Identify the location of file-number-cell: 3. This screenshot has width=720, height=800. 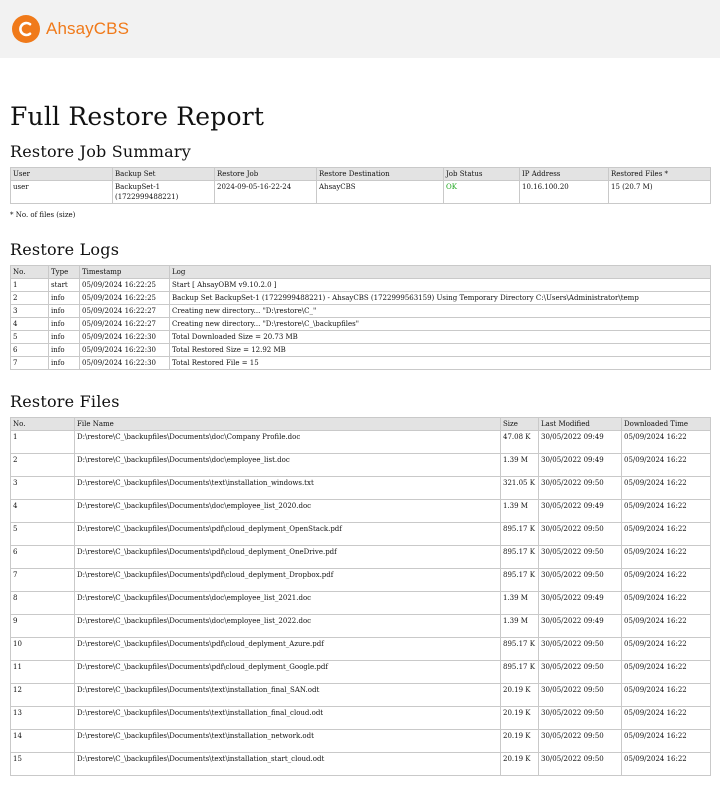
(42, 488).